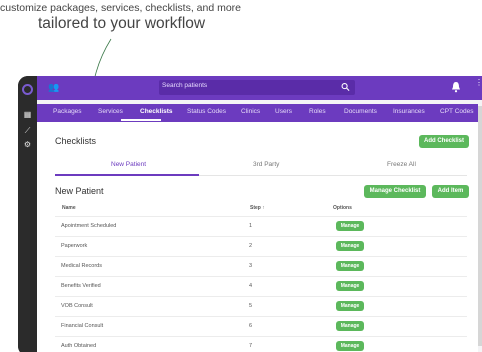 The image size is (482, 352). I want to click on active-tab-indicator, so click(141, 120).